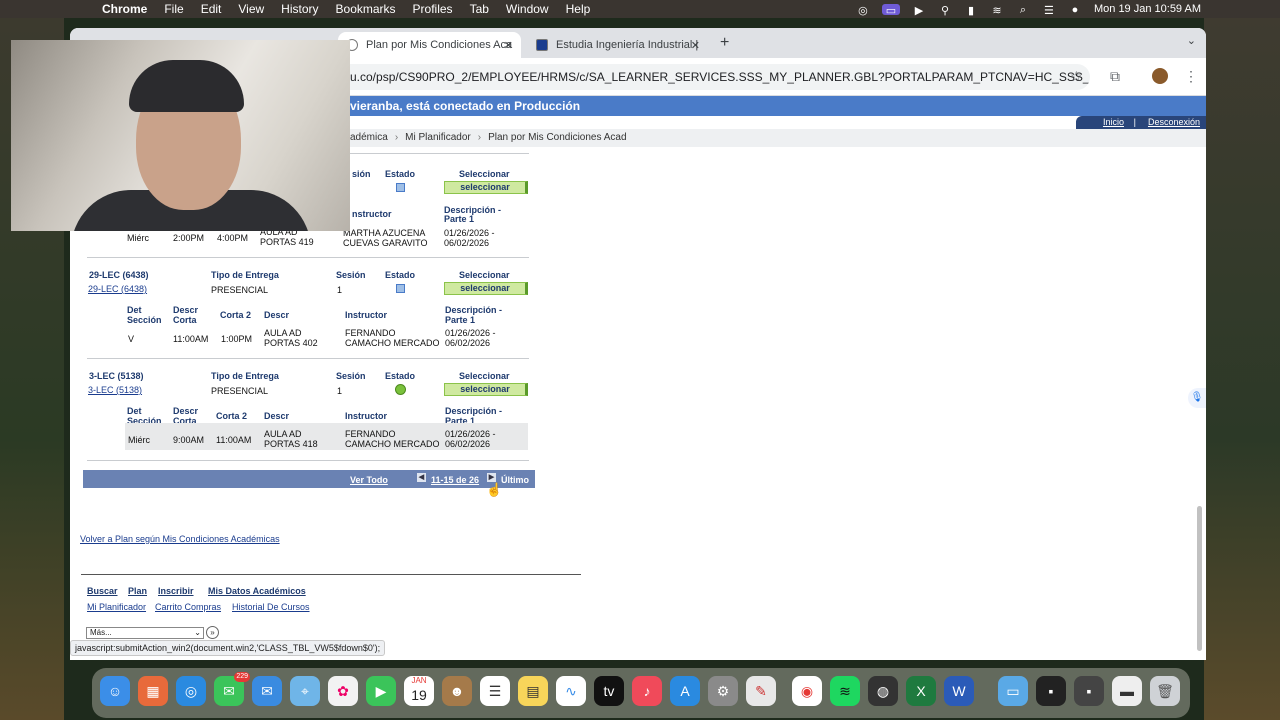 This screenshot has width=1280, height=720. I want to click on word-icon: W, so click(959, 691).